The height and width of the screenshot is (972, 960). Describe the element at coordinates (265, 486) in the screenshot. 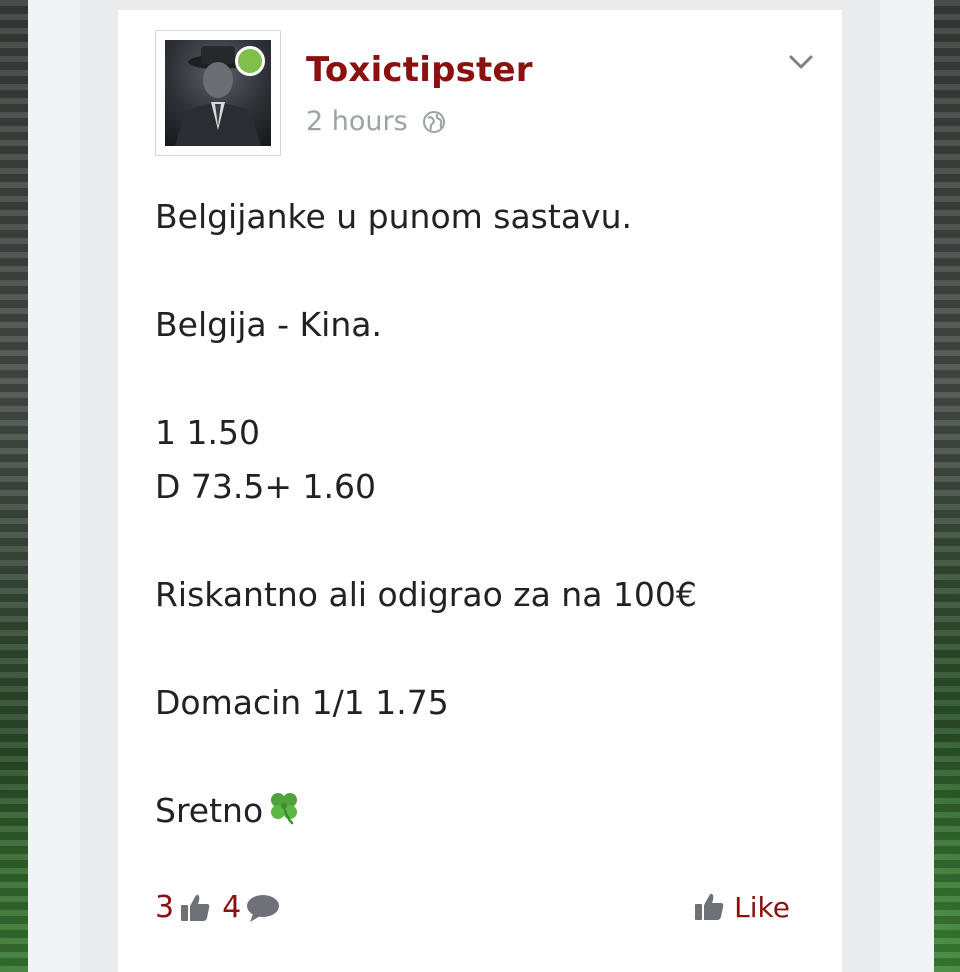

I see `post-line: D 73.5+ 1.60` at that location.